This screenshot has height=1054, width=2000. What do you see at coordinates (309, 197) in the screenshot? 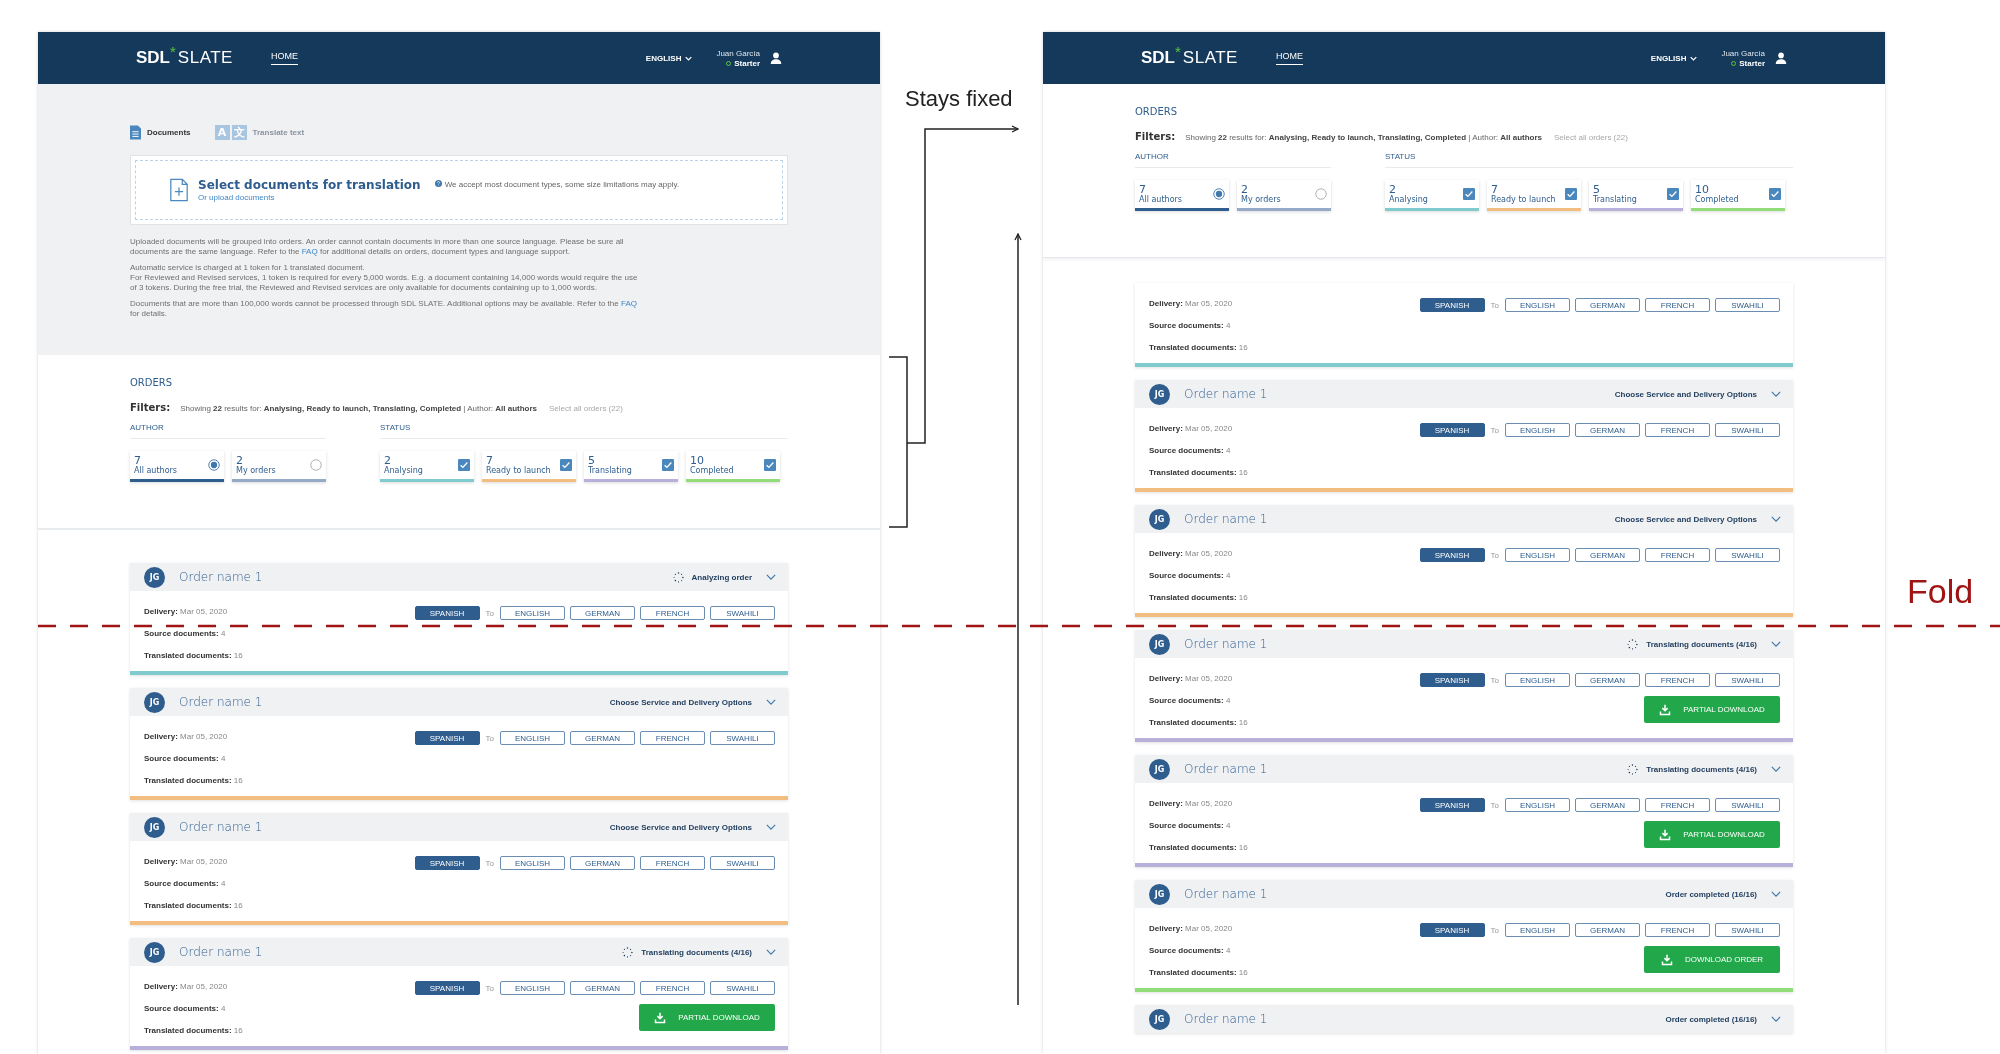
I see `upload-link: Or upload documents` at bounding box center [309, 197].